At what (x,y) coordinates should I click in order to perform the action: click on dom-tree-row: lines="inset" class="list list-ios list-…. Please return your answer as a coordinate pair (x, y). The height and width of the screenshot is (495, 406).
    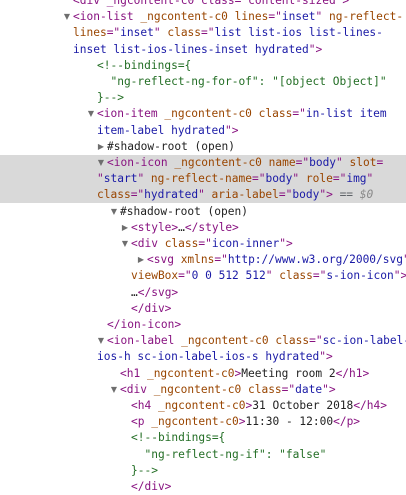
    Looking at the image, I should click on (203, 33).